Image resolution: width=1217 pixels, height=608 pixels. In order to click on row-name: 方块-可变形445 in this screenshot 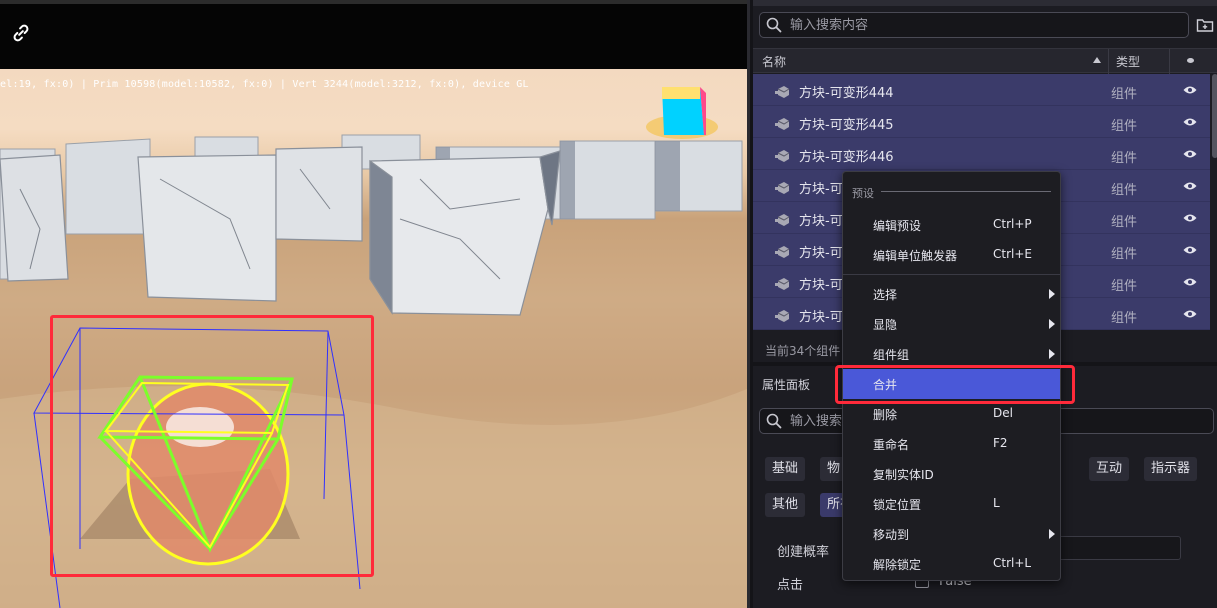, I will do `click(846, 125)`.